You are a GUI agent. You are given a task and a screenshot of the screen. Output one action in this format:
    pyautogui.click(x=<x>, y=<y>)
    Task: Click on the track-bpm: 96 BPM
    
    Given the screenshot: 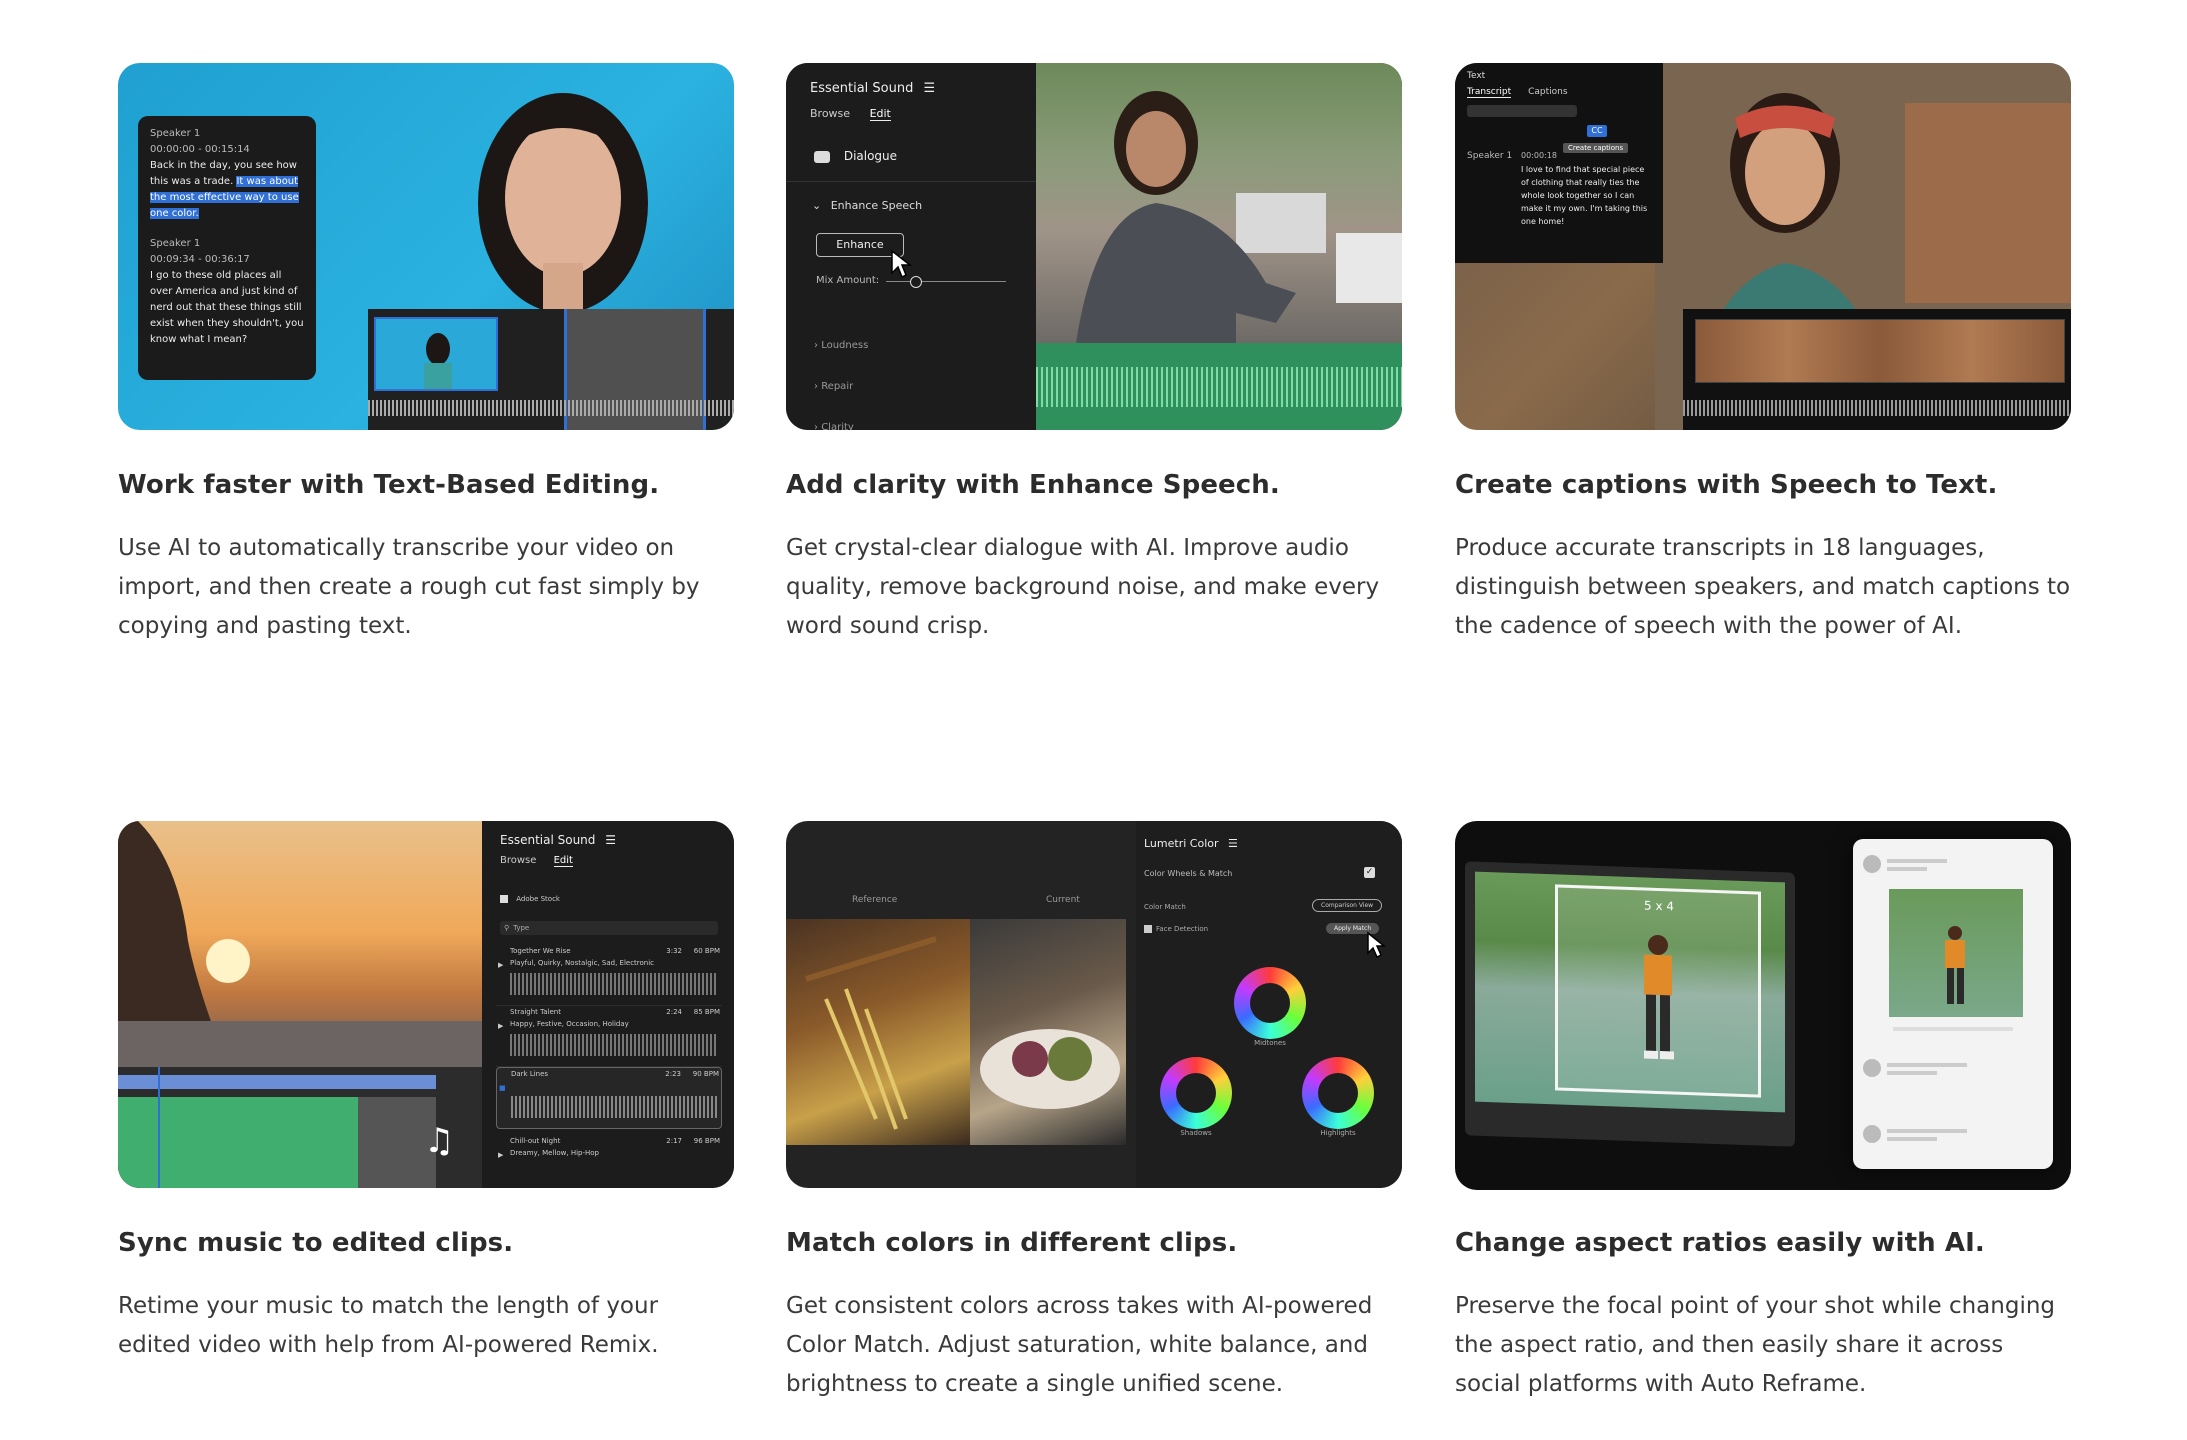 What is the action you would take?
    pyautogui.click(x=706, y=1141)
    